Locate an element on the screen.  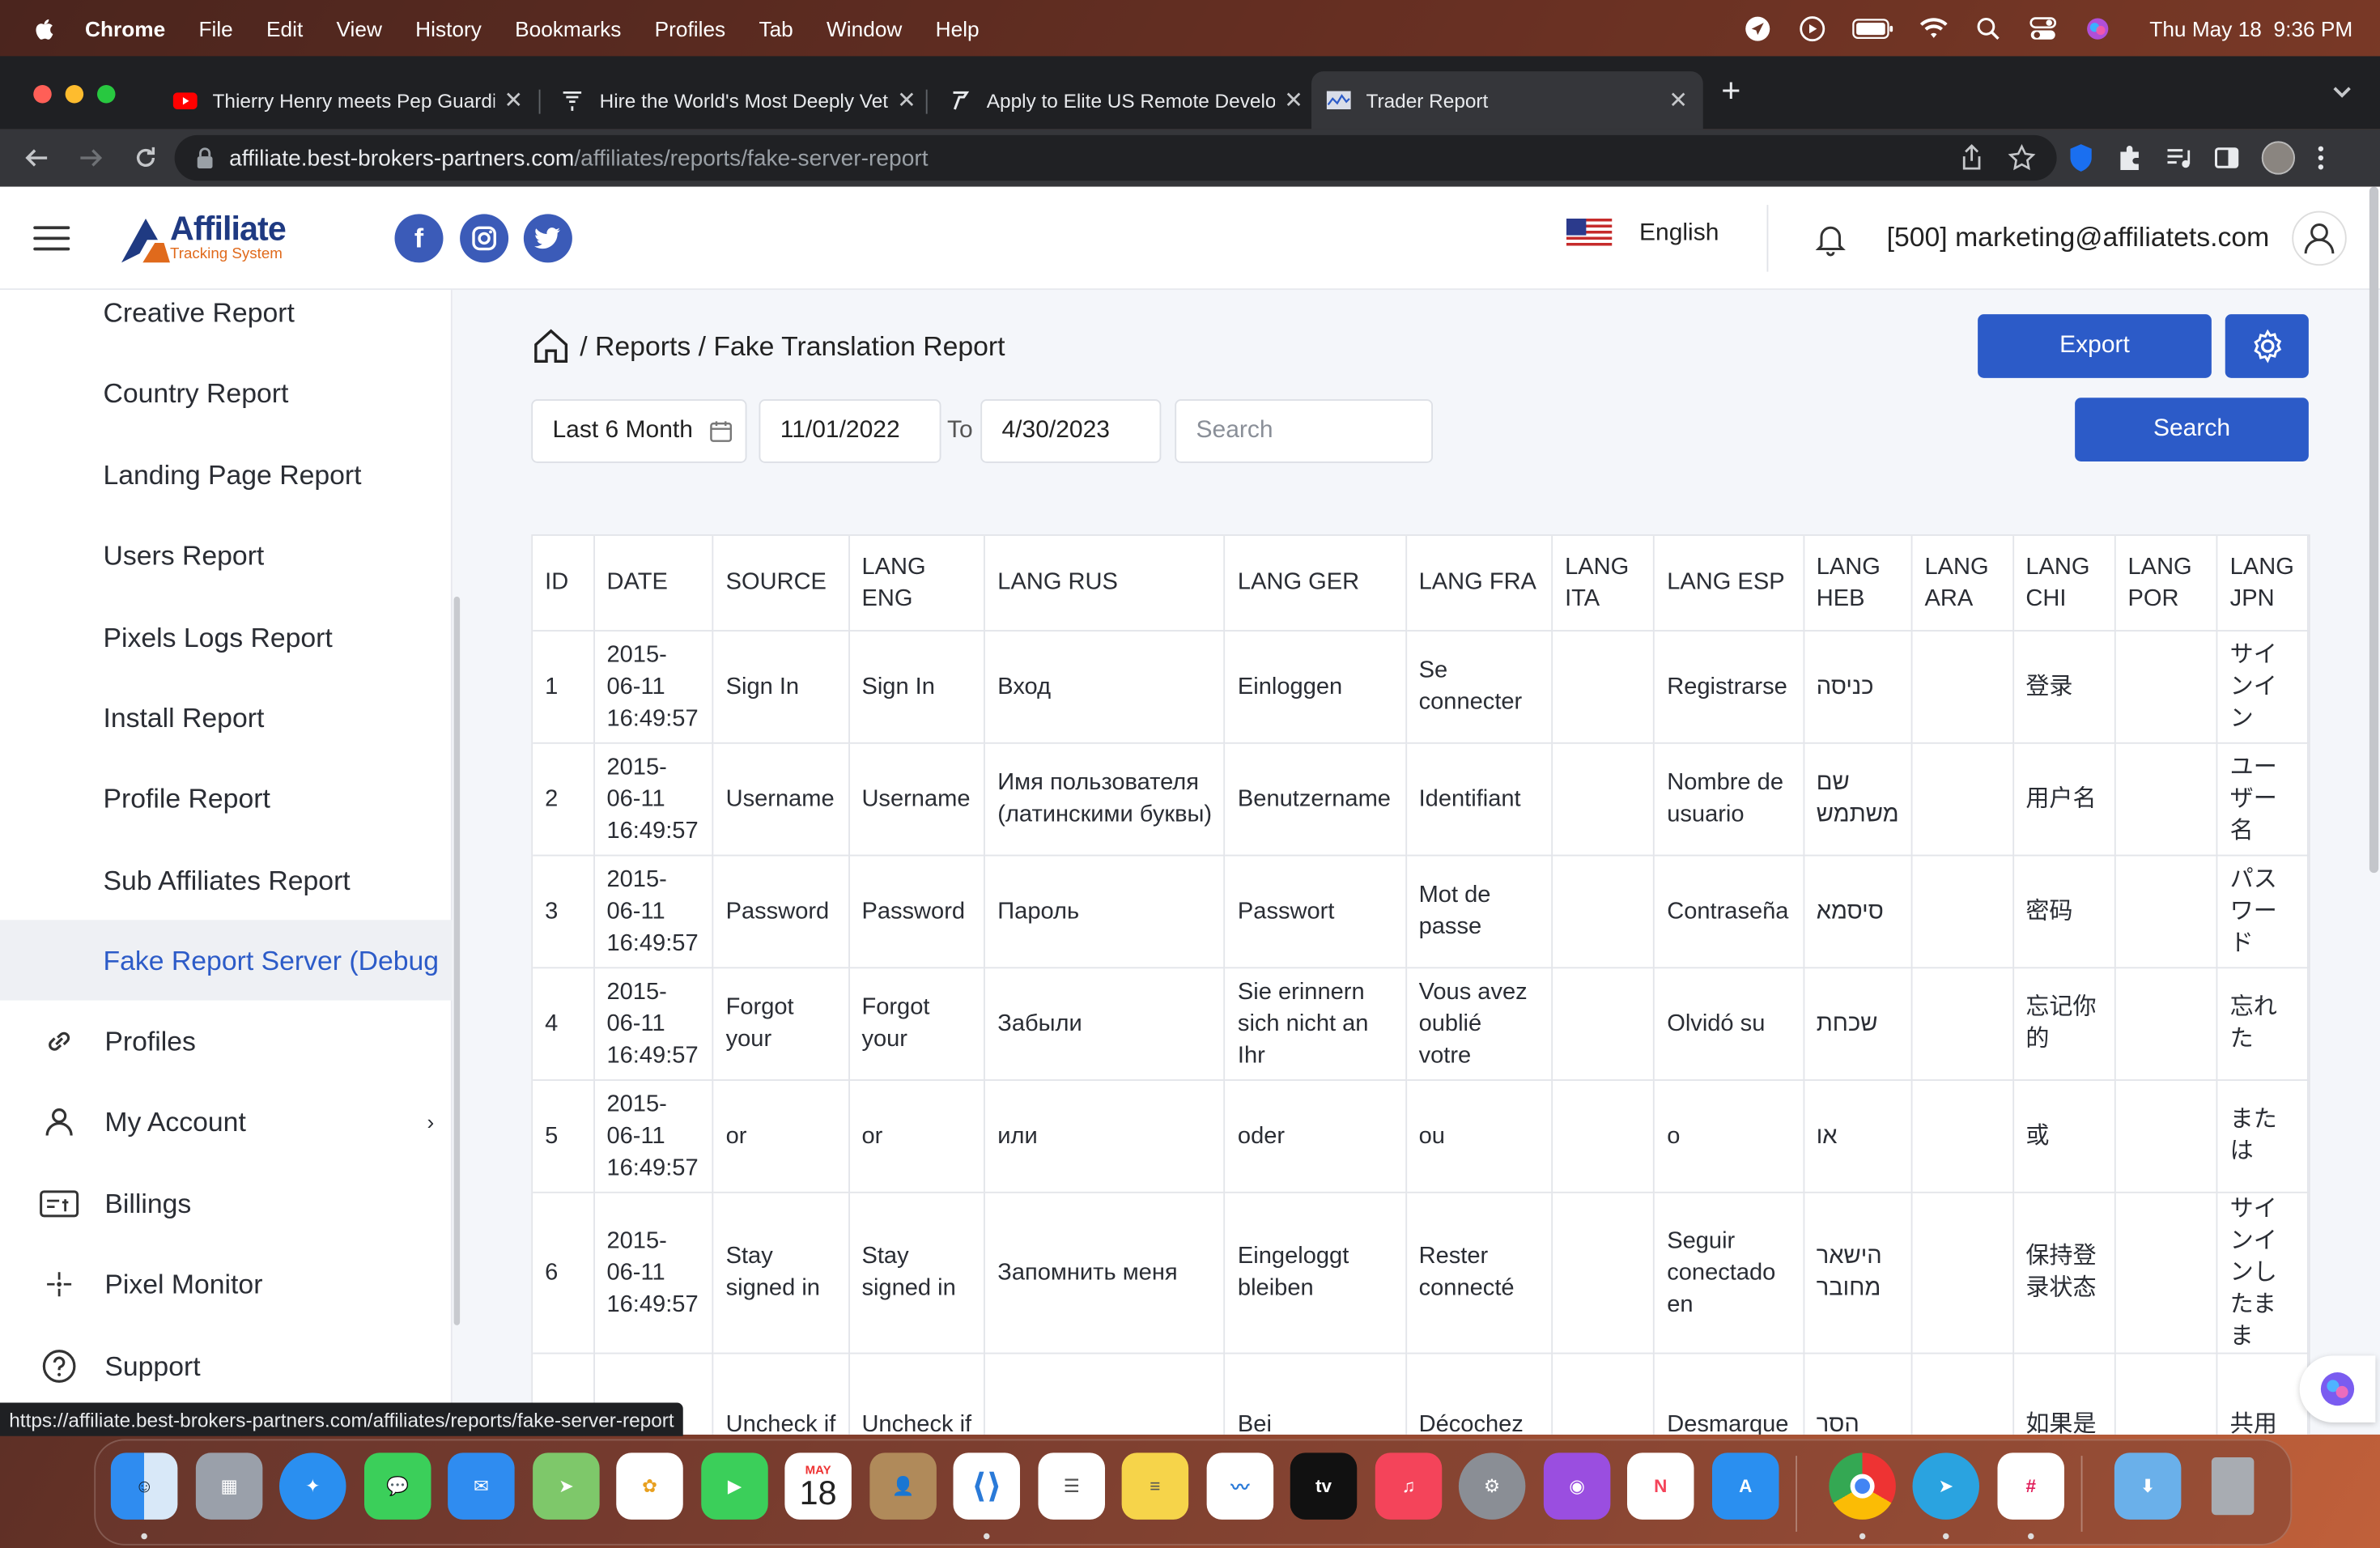
system-settings-icon: ⚙ is located at coordinates (1492, 1486).